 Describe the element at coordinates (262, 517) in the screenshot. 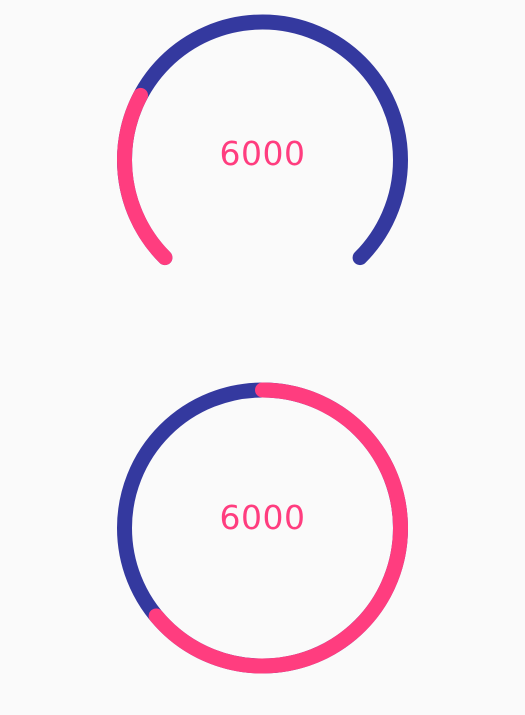

I see `ring-gauge-value: 6000` at that location.